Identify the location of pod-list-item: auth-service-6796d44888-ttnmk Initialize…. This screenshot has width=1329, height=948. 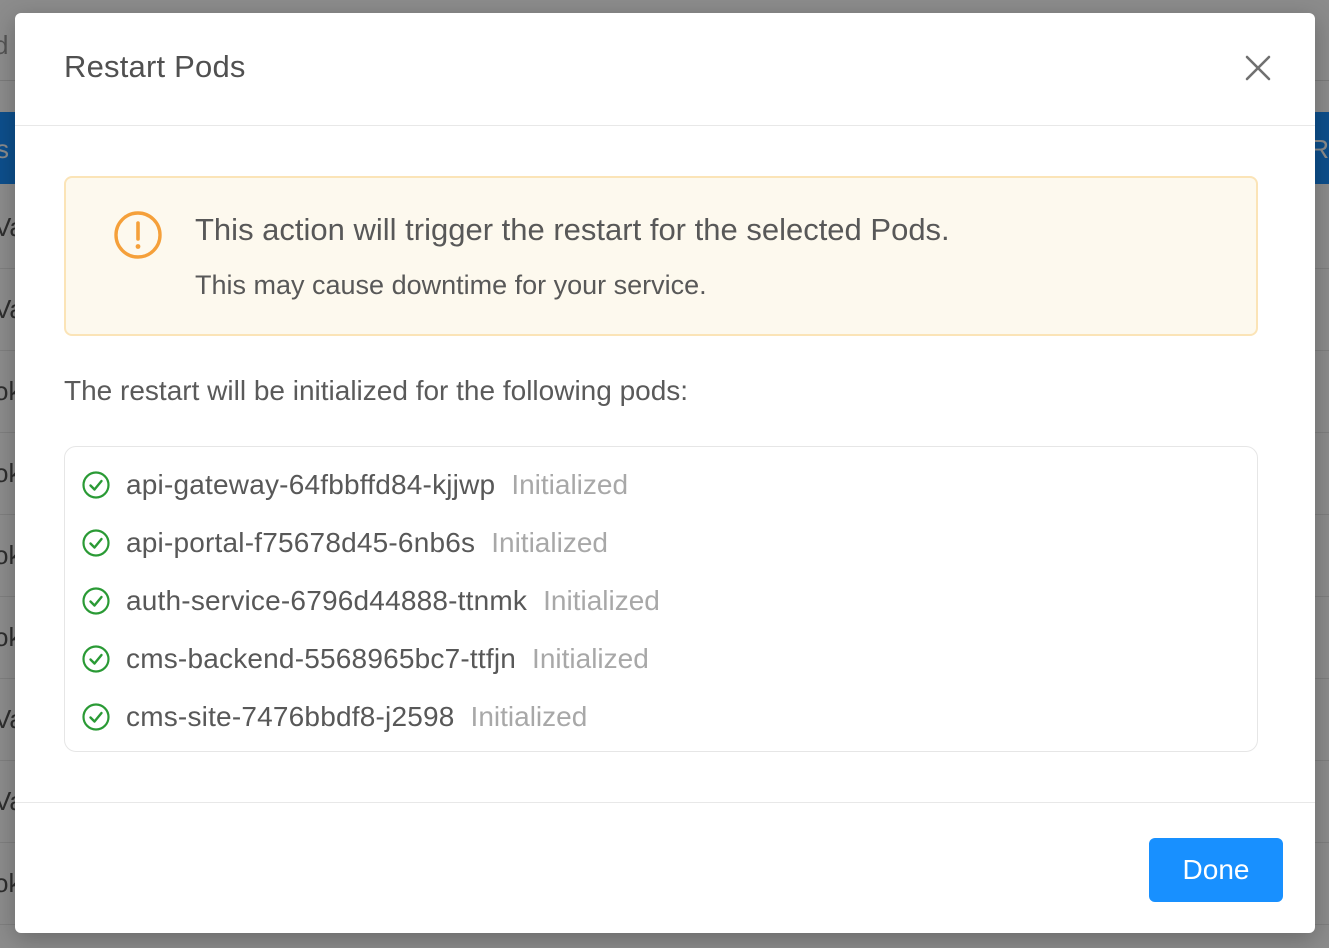
(370, 601).